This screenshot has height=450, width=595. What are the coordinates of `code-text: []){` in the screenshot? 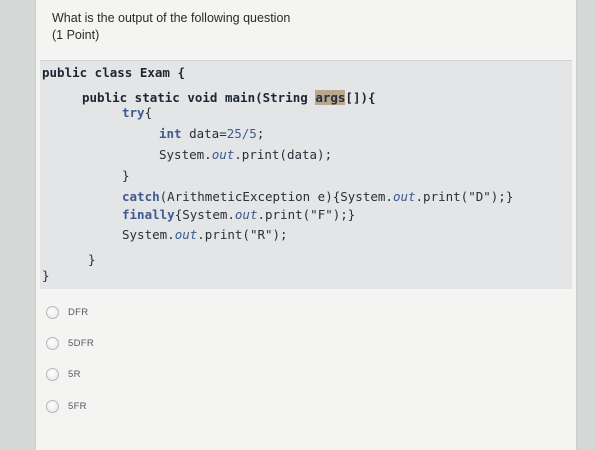 It's located at (360, 97).